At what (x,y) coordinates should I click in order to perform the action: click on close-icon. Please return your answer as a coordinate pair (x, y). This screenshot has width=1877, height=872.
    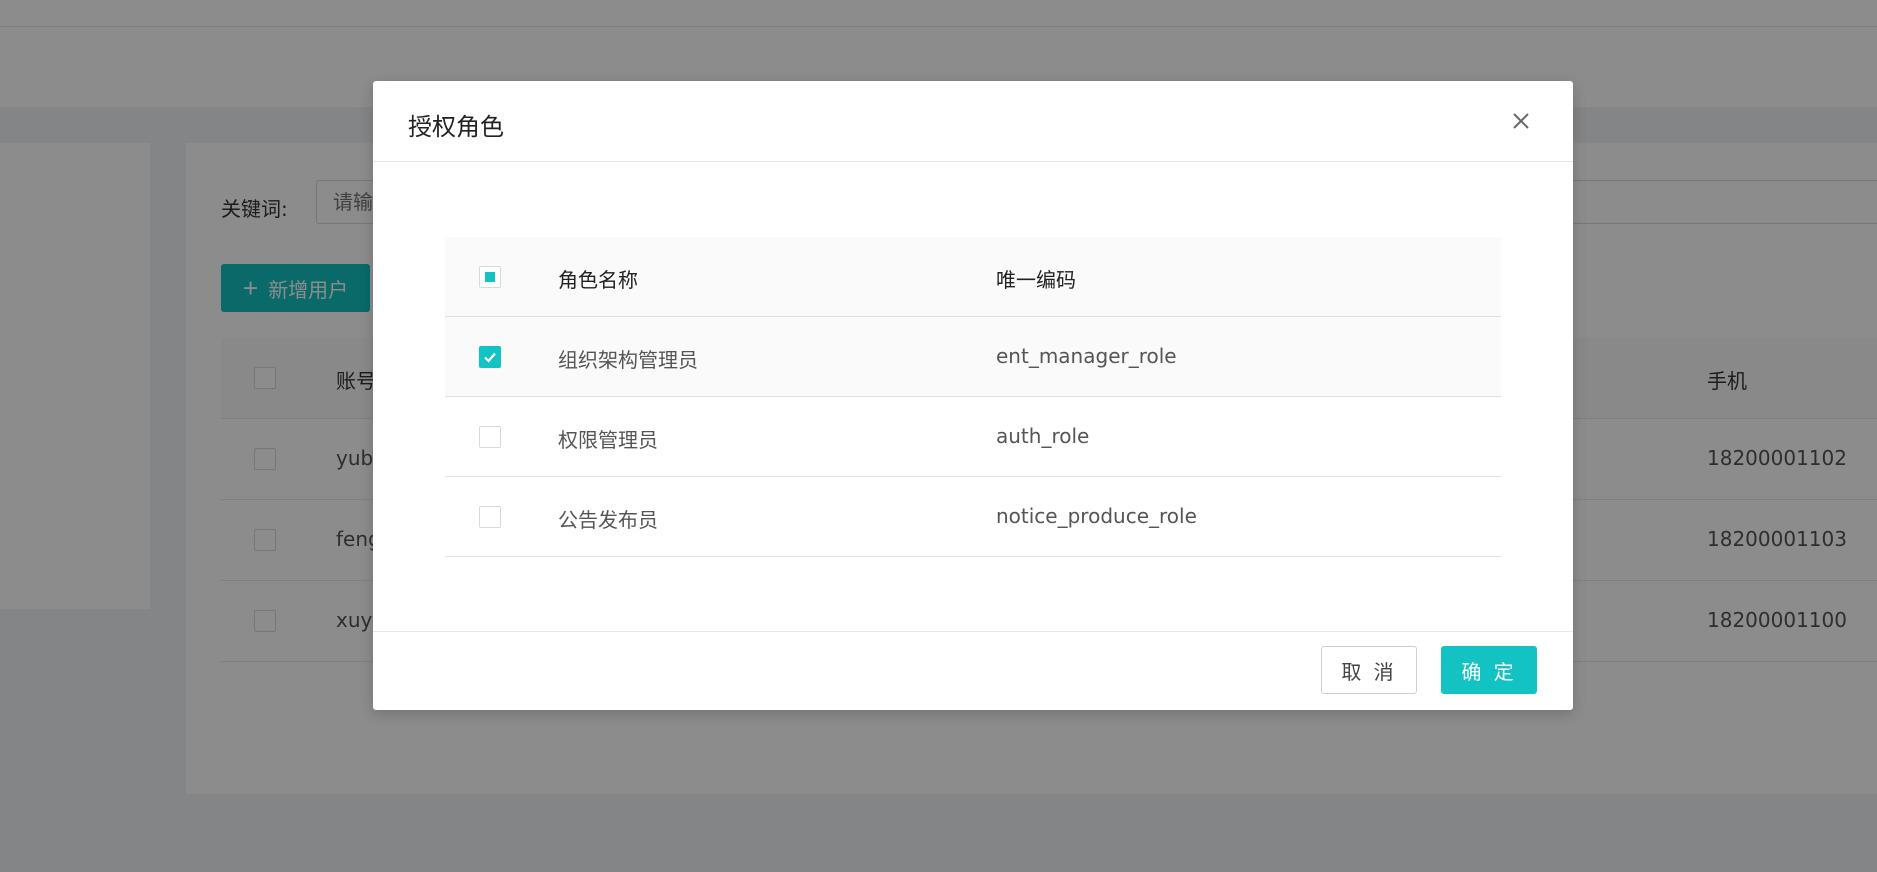
    Looking at the image, I should click on (1521, 121).